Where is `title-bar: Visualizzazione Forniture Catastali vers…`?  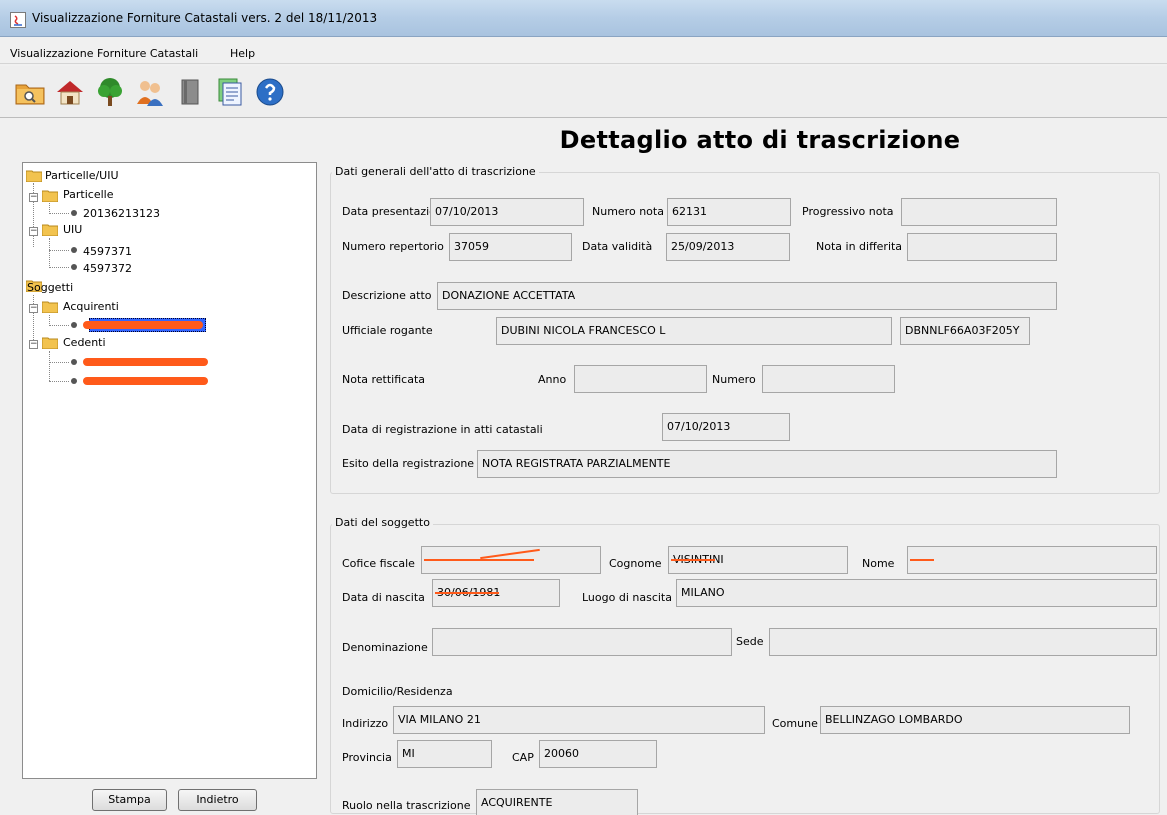 title-bar: Visualizzazione Forniture Catastali vers… is located at coordinates (583, 18).